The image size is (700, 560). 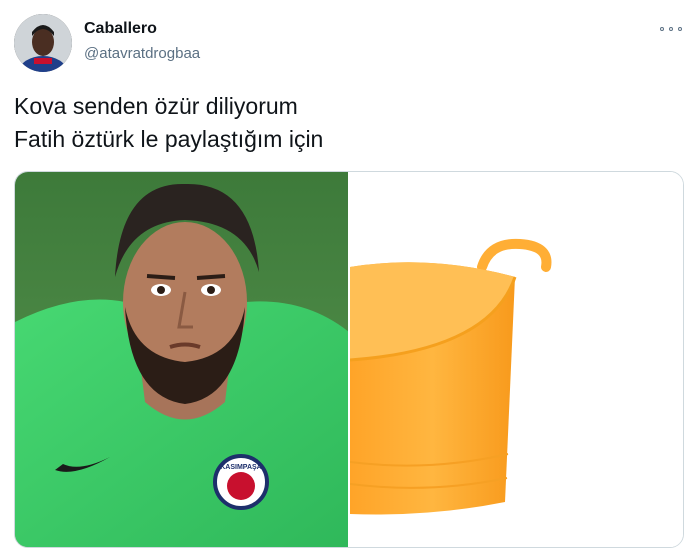 I want to click on club-badge-text: KASIMPAŞA, so click(x=240, y=467).